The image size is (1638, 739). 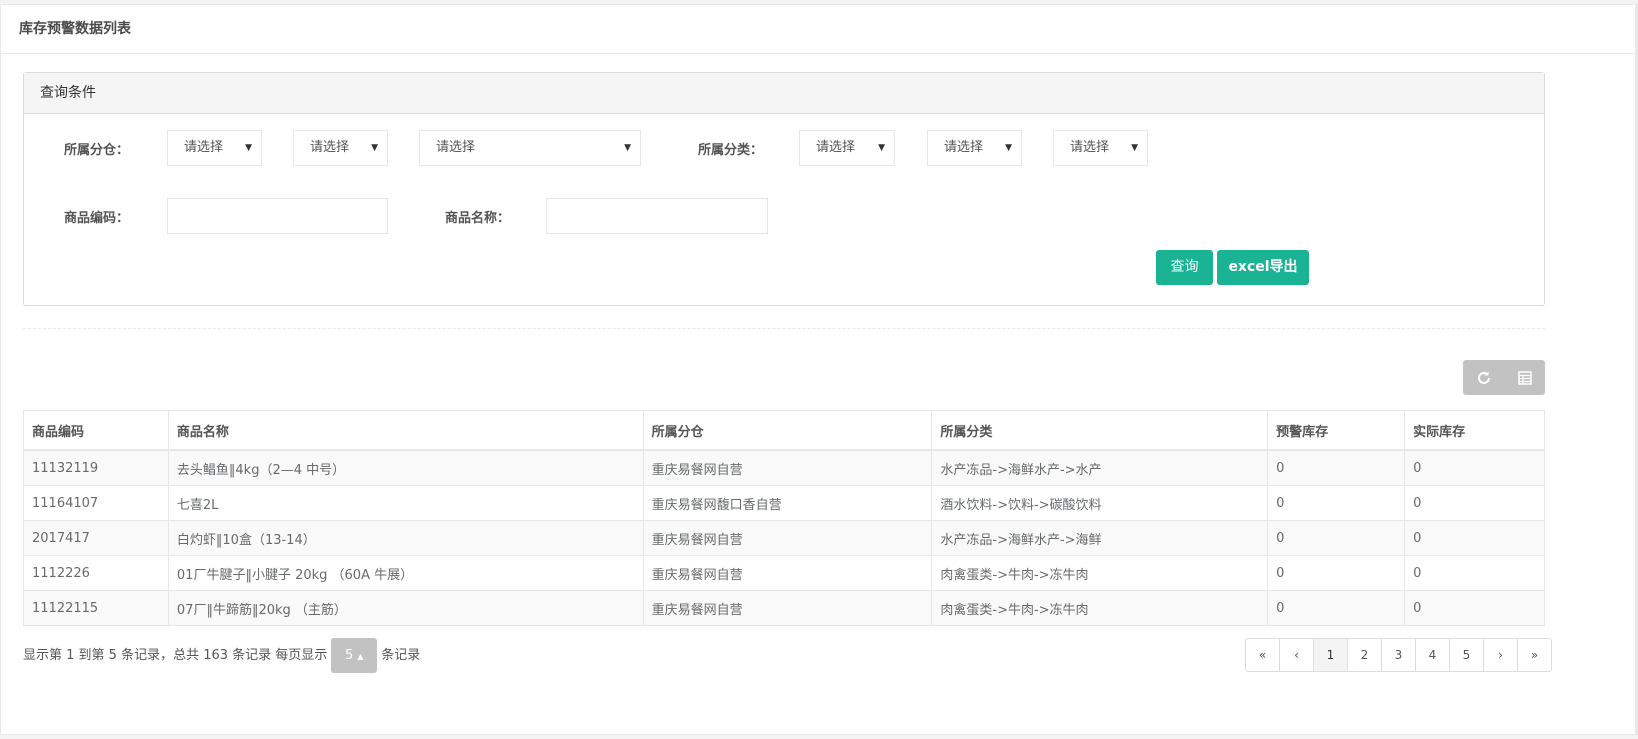 What do you see at coordinates (401, 655) in the screenshot?
I see `pagination-info-suffix: 条记录` at bounding box center [401, 655].